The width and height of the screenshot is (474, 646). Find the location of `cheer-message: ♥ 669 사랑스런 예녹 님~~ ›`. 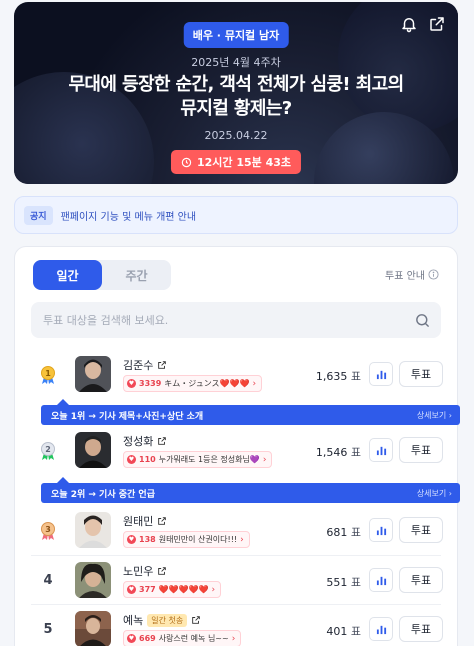

cheer-message: ♥ 669 사랑스런 예녹 님~~ › is located at coordinates (182, 638).